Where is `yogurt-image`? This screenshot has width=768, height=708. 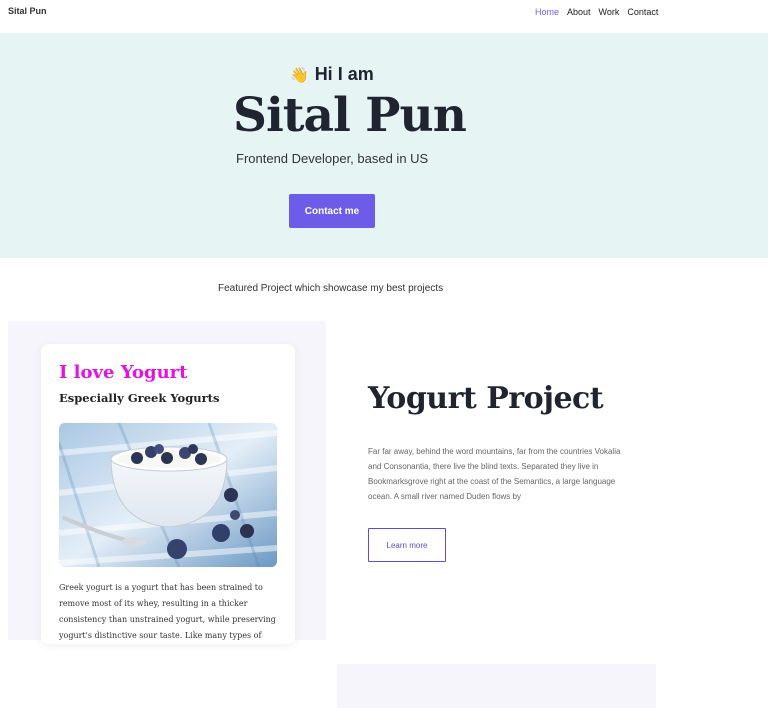
yogurt-image is located at coordinates (168, 495).